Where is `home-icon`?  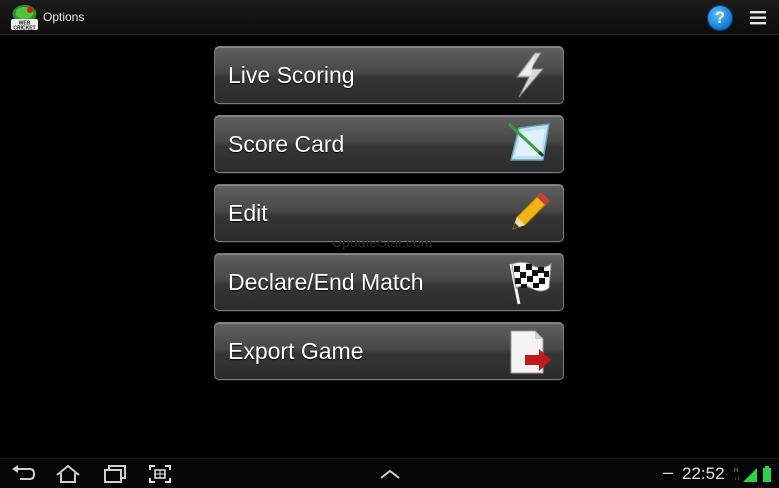 home-icon is located at coordinates (68, 474).